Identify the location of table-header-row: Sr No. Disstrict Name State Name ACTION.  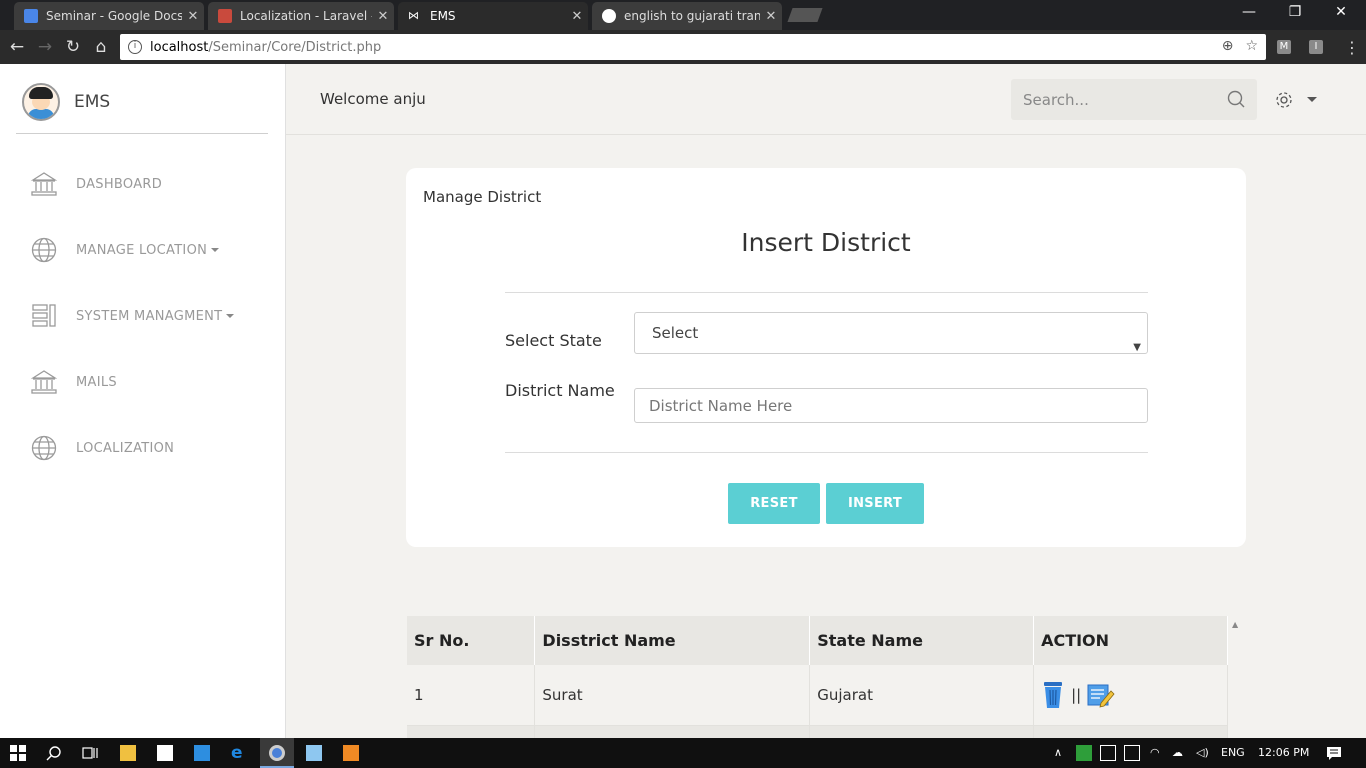
(817, 640).